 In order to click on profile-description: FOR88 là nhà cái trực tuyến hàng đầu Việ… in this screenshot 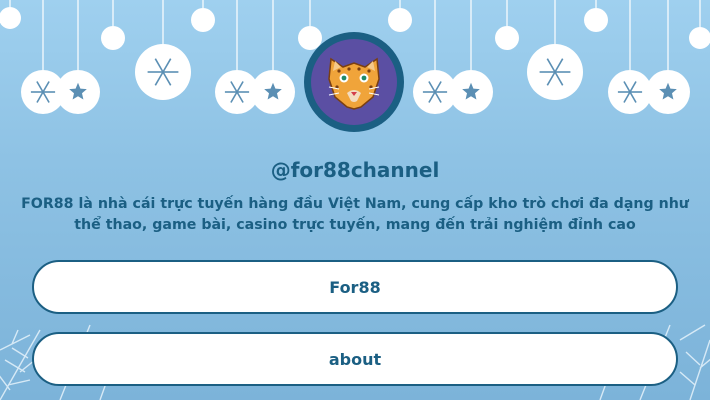, I will do `click(355, 214)`.